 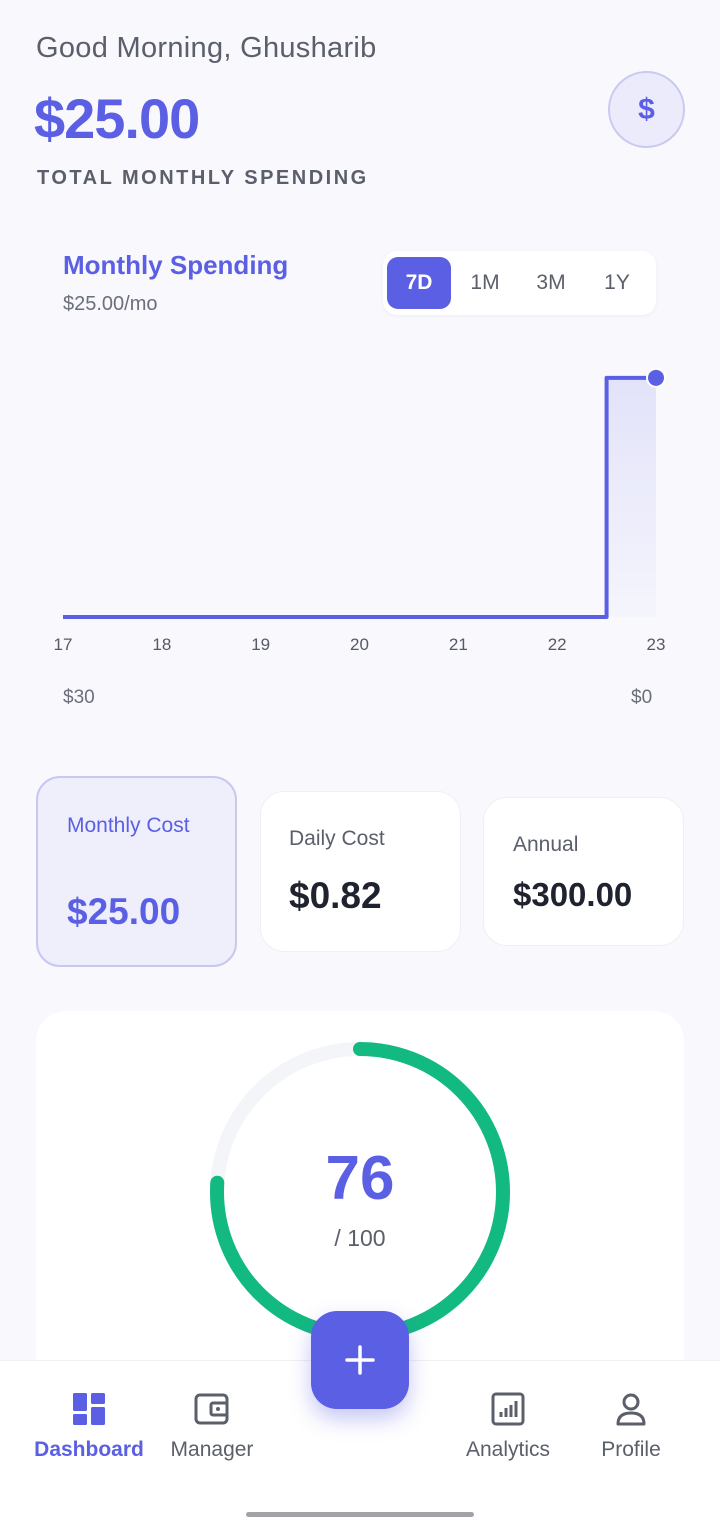 What do you see at coordinates (573, 894) in the screenshot?
I see `annual-cost-value: $300.00` at bounding box center [573, 894].